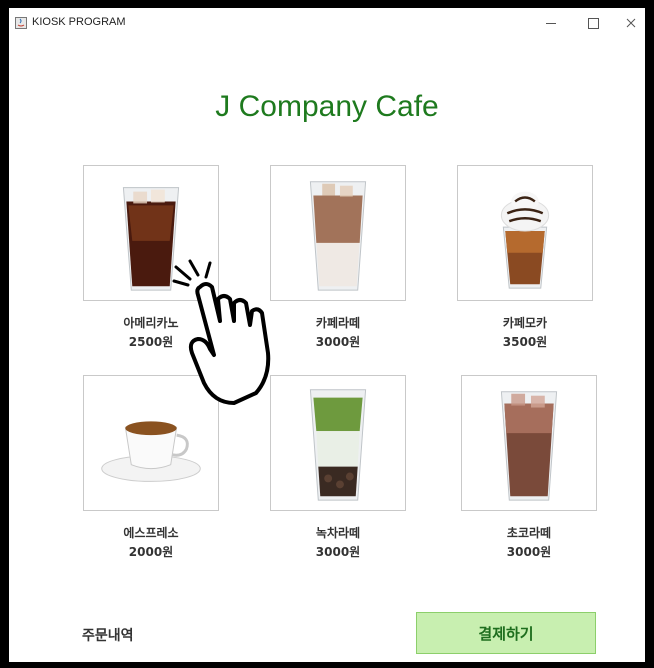 The image size is (654, 668). What do you see at coordinates (151, 552) in the screenshot?
I see `menu-item-price: 2000원` at bounding box center [151, 552].